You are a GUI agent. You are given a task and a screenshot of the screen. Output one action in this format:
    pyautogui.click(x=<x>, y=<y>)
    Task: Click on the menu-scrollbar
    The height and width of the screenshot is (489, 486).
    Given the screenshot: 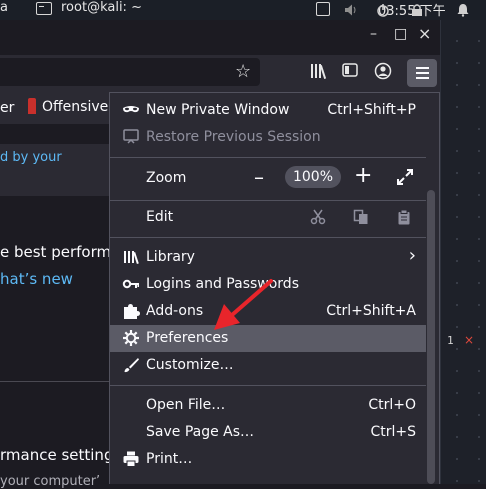 What is the action you would take?
    pyautogui.click(x=431, y=337)
    